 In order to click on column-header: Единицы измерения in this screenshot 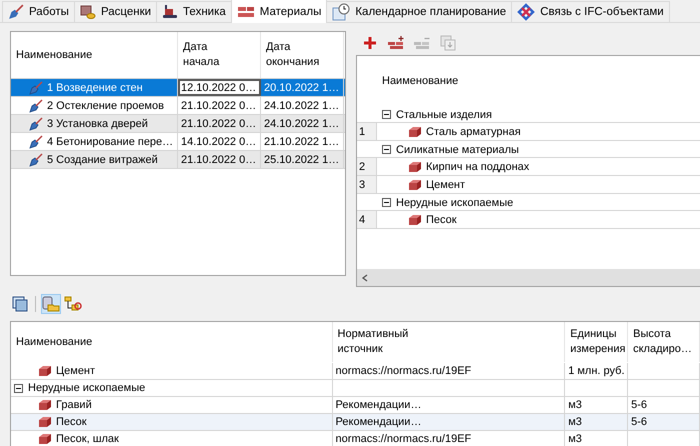, I will do `click(596, 342)`.